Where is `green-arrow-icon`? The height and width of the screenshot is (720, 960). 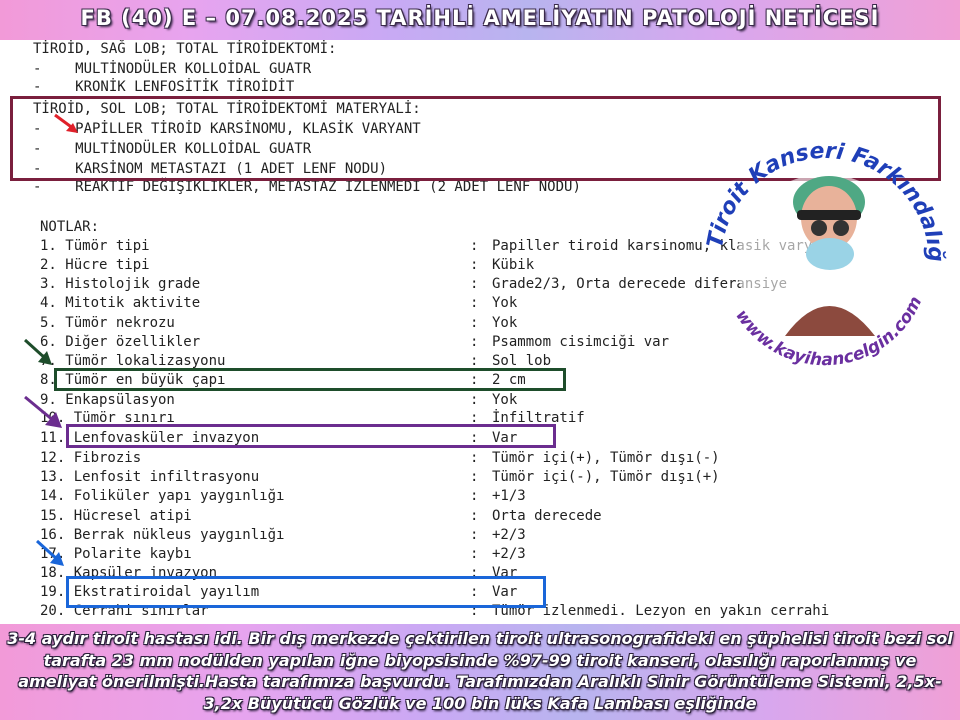 green-arrow-icon is located at coordinates (37, 351).